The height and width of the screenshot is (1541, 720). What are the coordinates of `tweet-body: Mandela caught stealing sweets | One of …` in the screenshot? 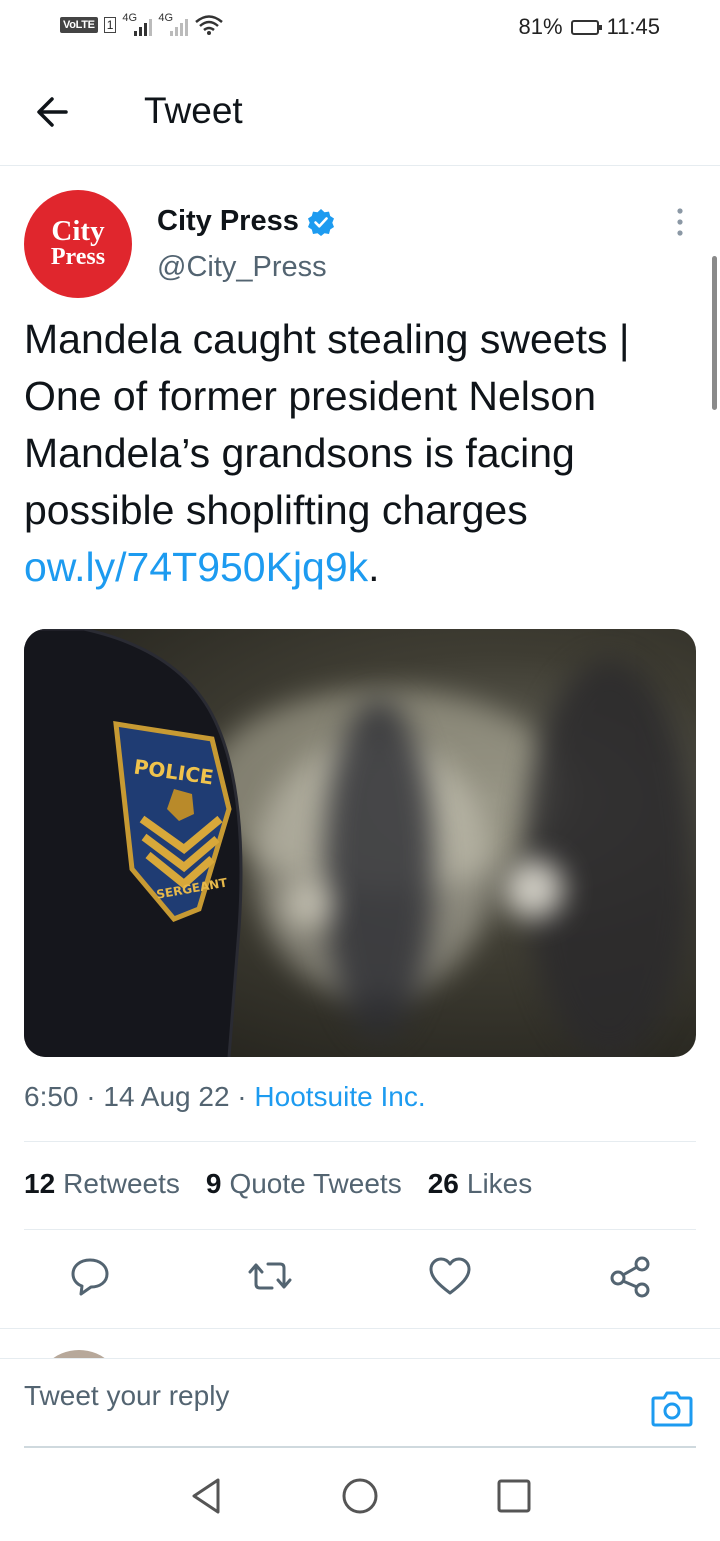 It's located at (327, 424).